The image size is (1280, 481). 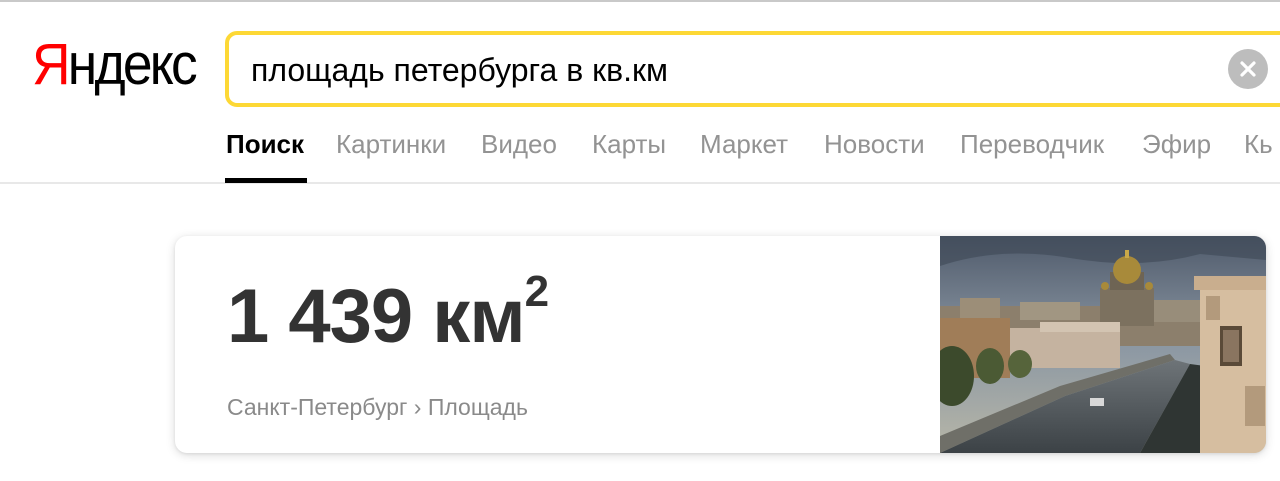 I want to click on breadcrumb-city: Санкт-Петербург, so click(x=317, y=407).